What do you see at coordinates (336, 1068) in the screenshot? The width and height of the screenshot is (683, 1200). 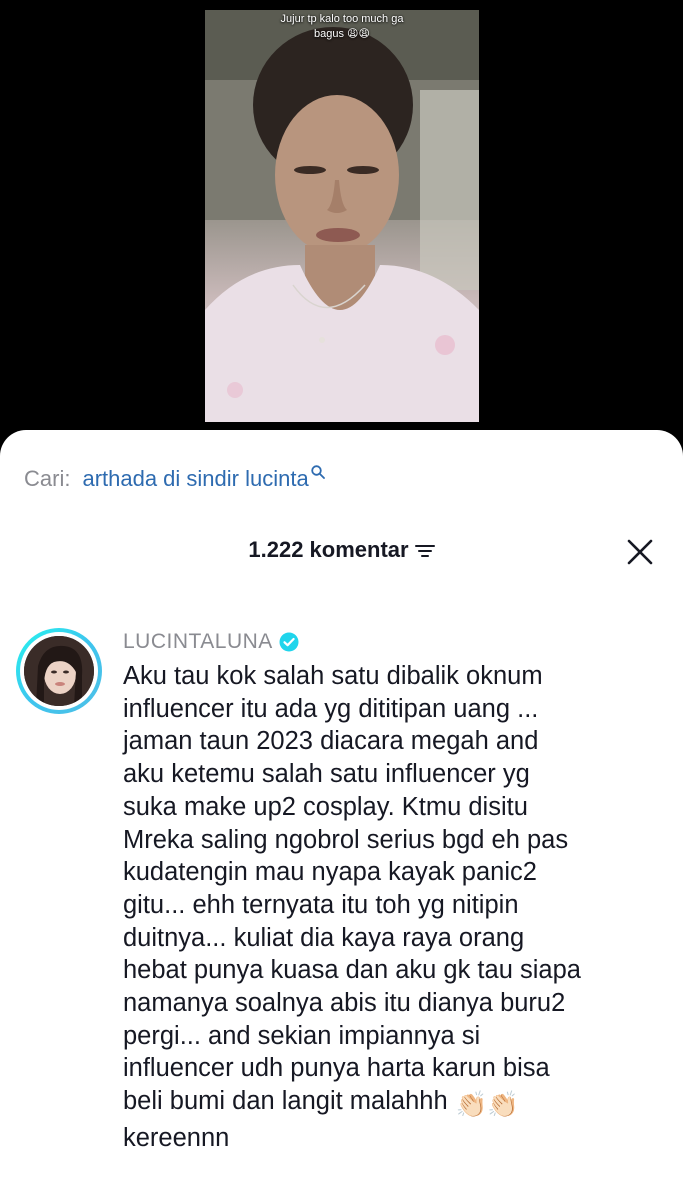 I see `comment-line-13: influencer udh punya harta karun bisa` at bounding box center [336, 1068].